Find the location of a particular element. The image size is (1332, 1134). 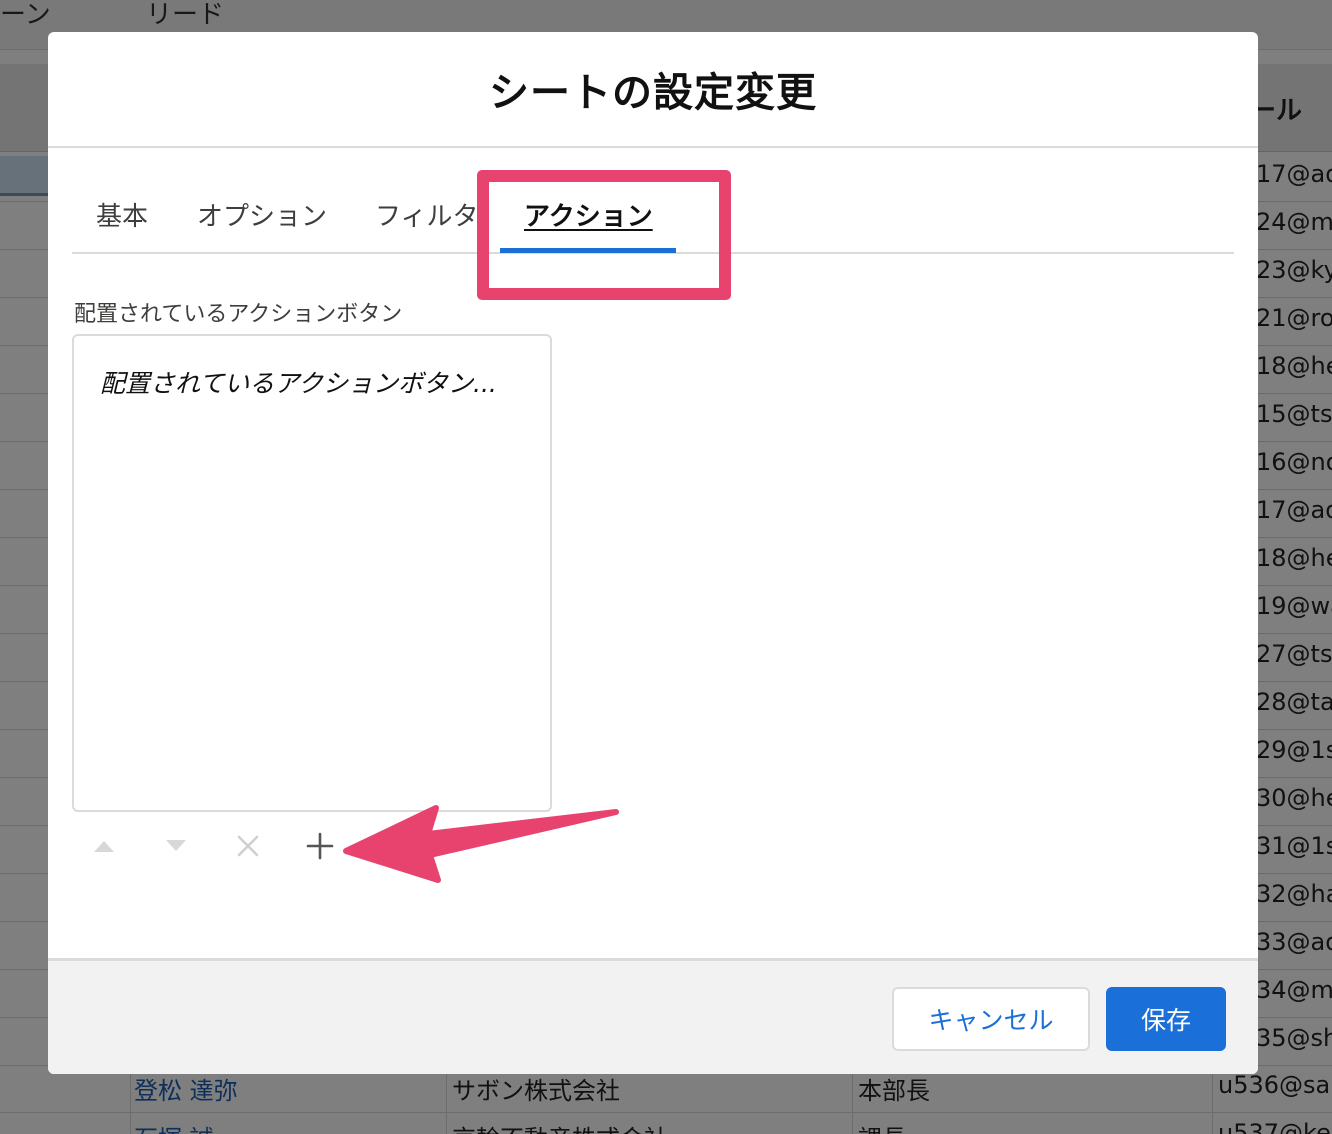

save-button: 保存 is located at coordinates (1166, 1019).